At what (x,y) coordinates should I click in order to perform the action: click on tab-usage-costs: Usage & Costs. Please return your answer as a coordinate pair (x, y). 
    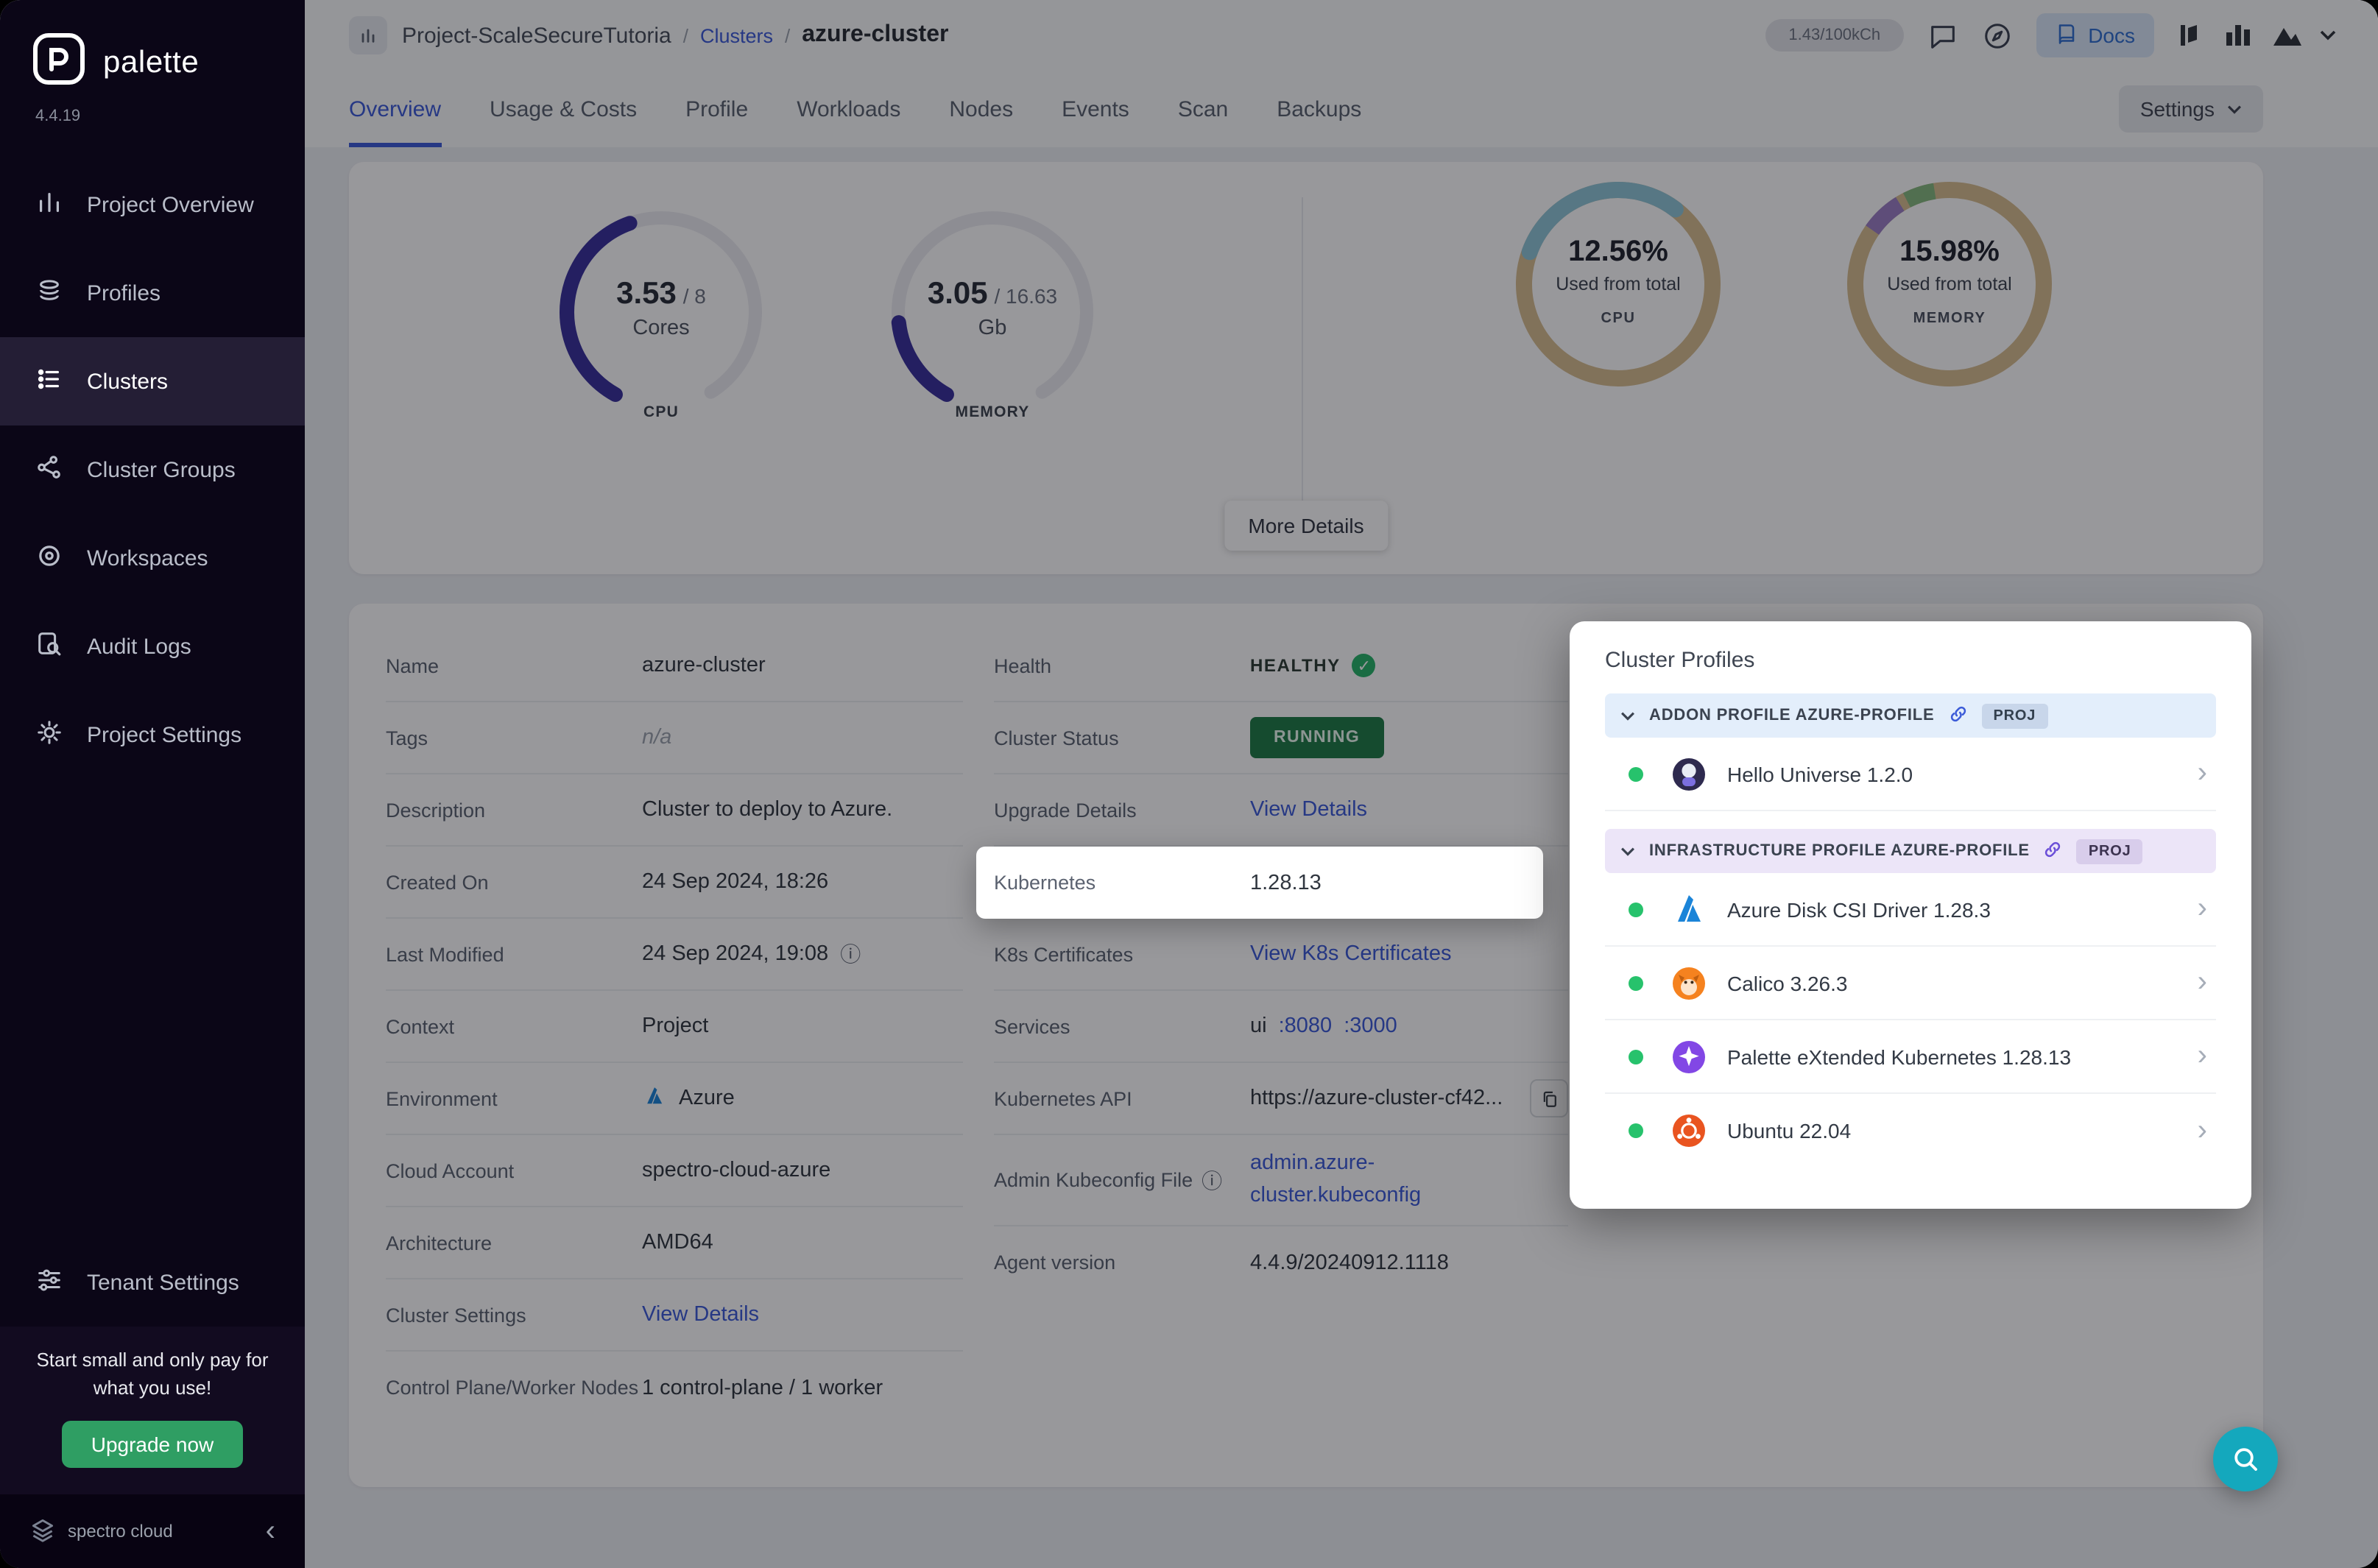
    Looking at the image, I should click on (563, 109).